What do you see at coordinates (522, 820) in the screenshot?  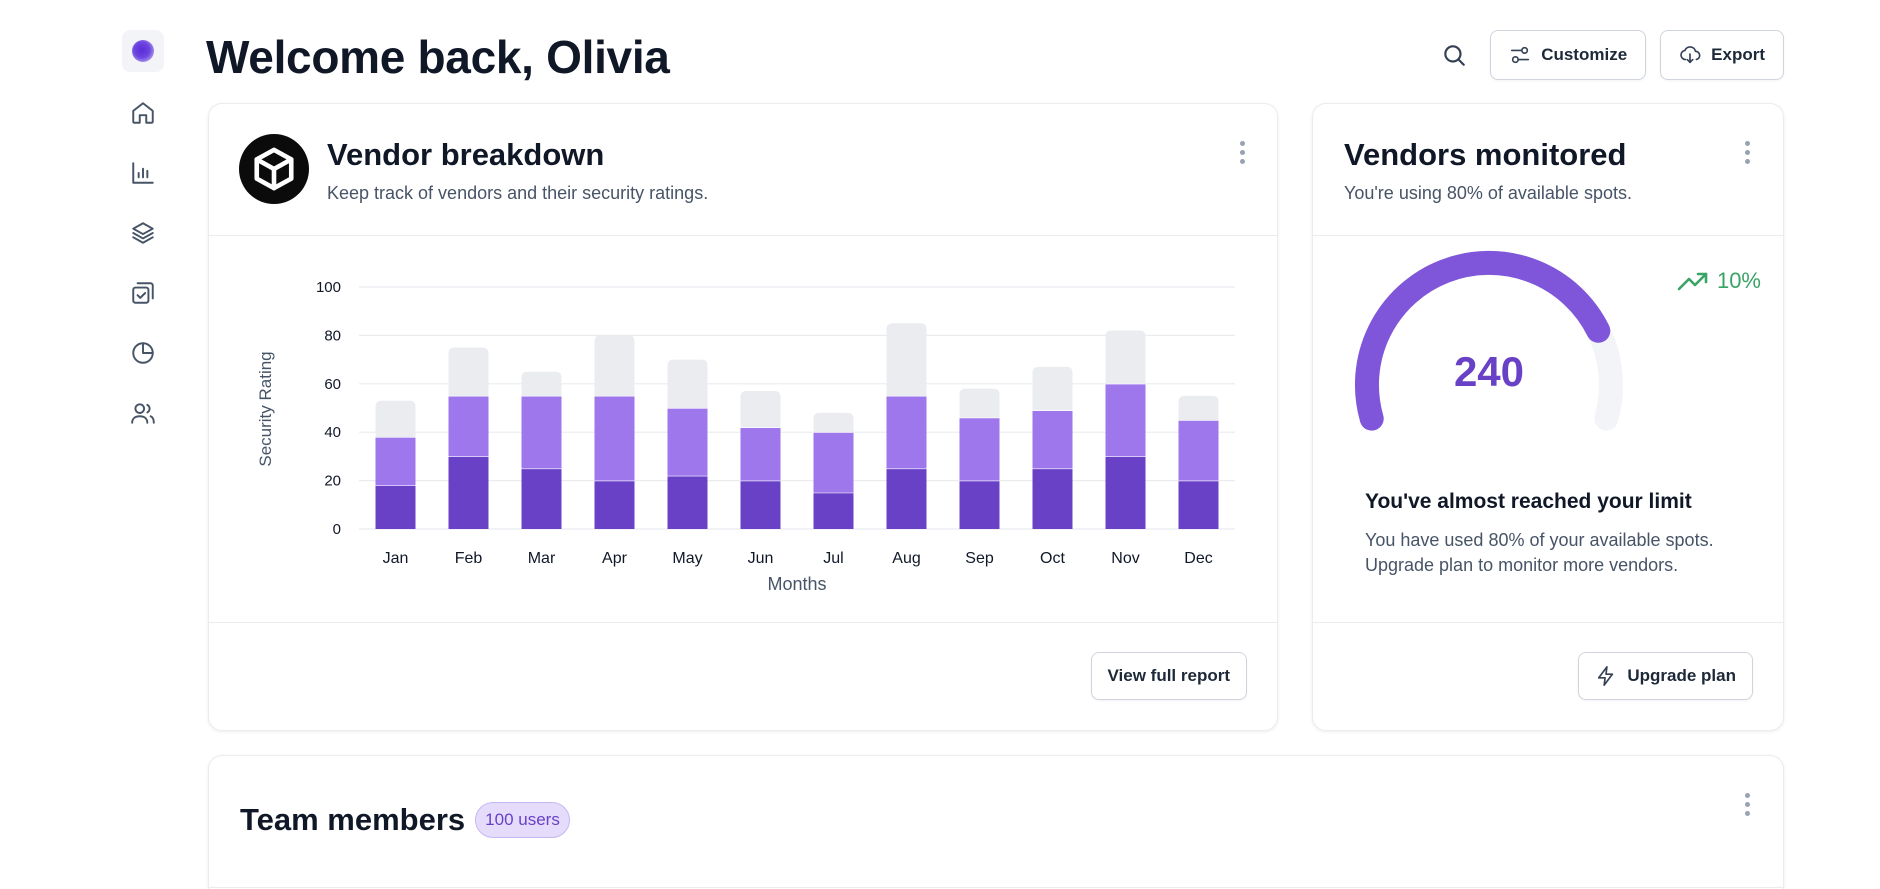 I see `users-count-badge: 100 users` at bounding box center [522, 820].